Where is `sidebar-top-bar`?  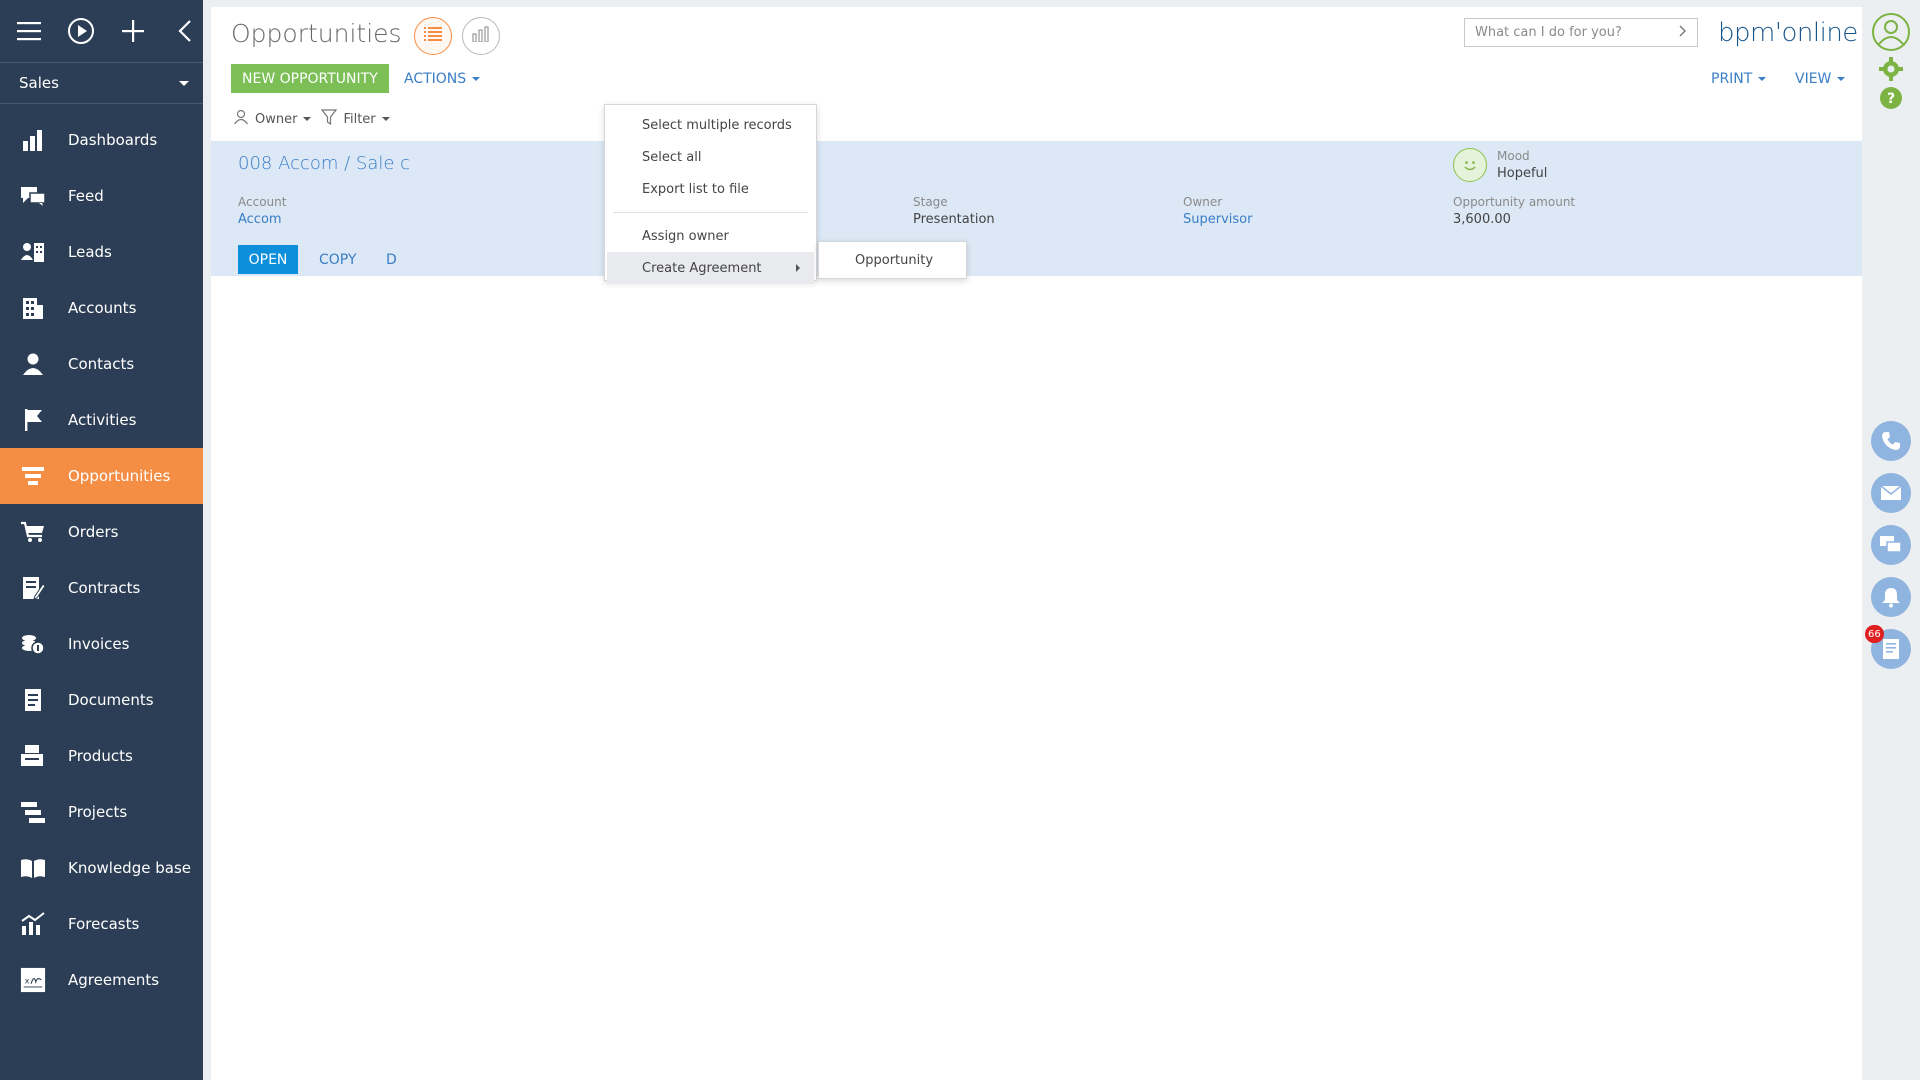 sidebar-top-bar is located at coordinates (101, 31).